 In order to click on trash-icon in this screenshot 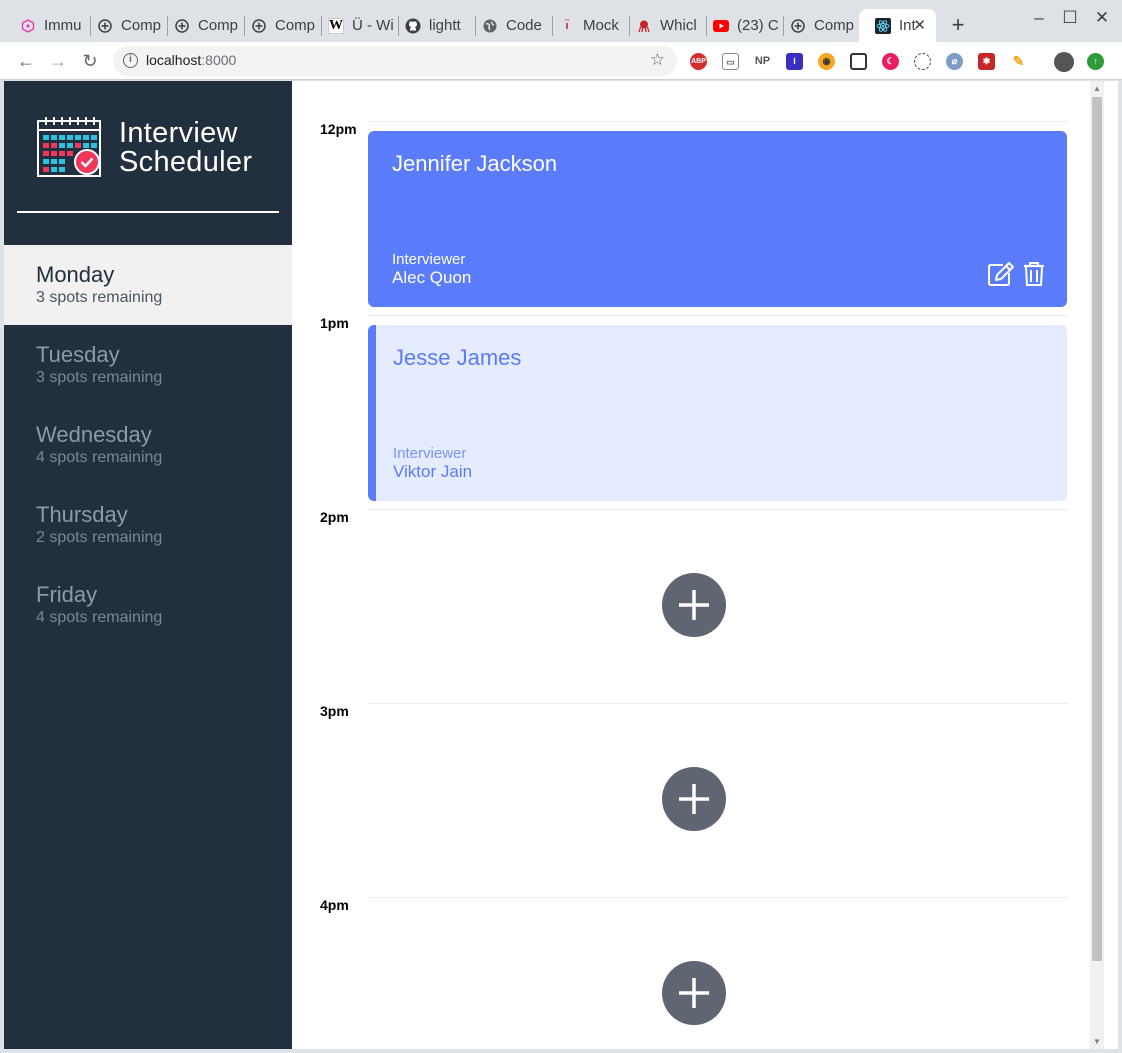, I will do `click(1034, 274)`.